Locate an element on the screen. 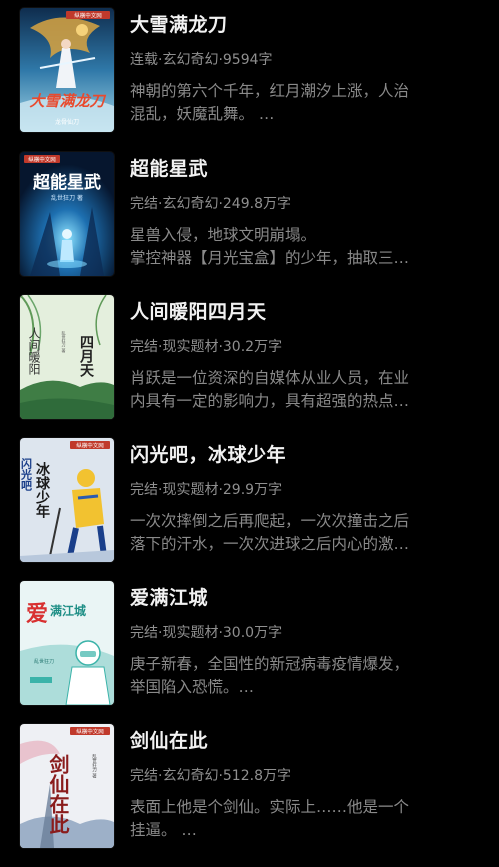 The image size is (499, 867). medical-worker-cover-art: 爱 满江城 乱世狂刀 is located at coordinates (67, 643).